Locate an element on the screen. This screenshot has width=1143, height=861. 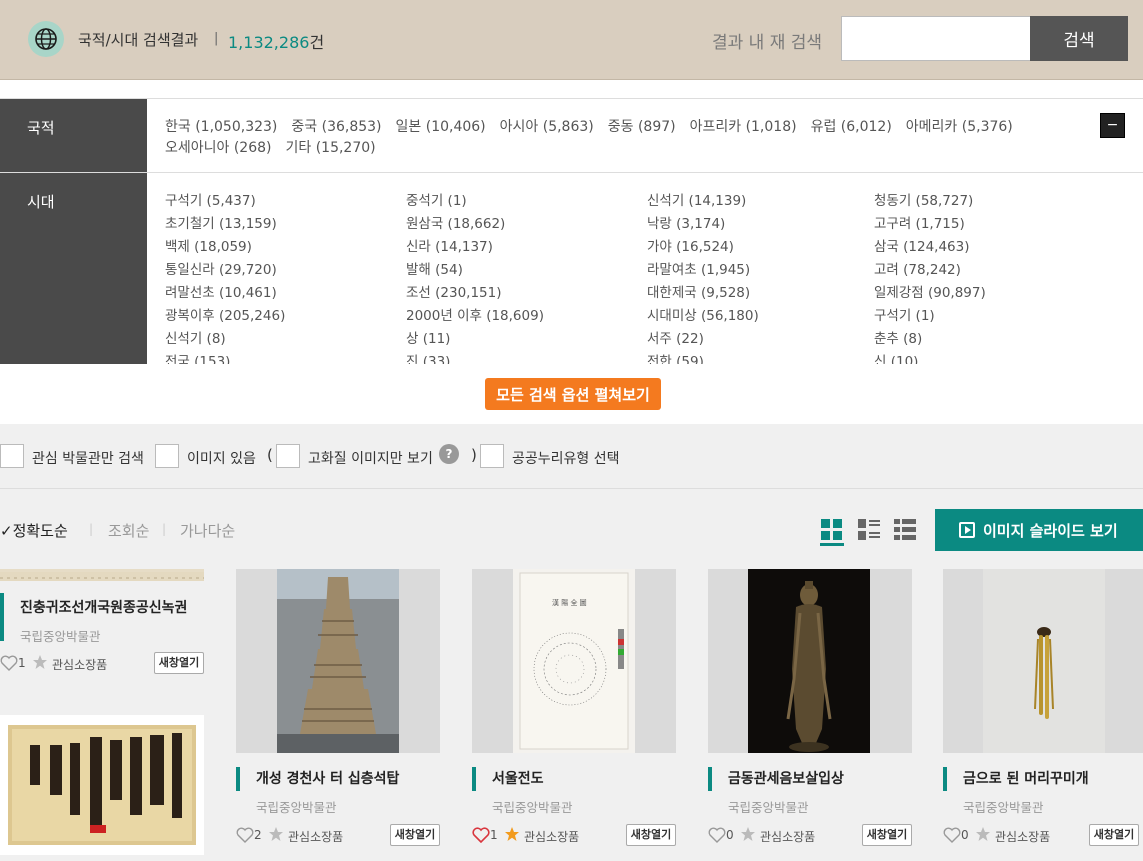
era-option: 서주 (22) is located at coordinates (760, 339).